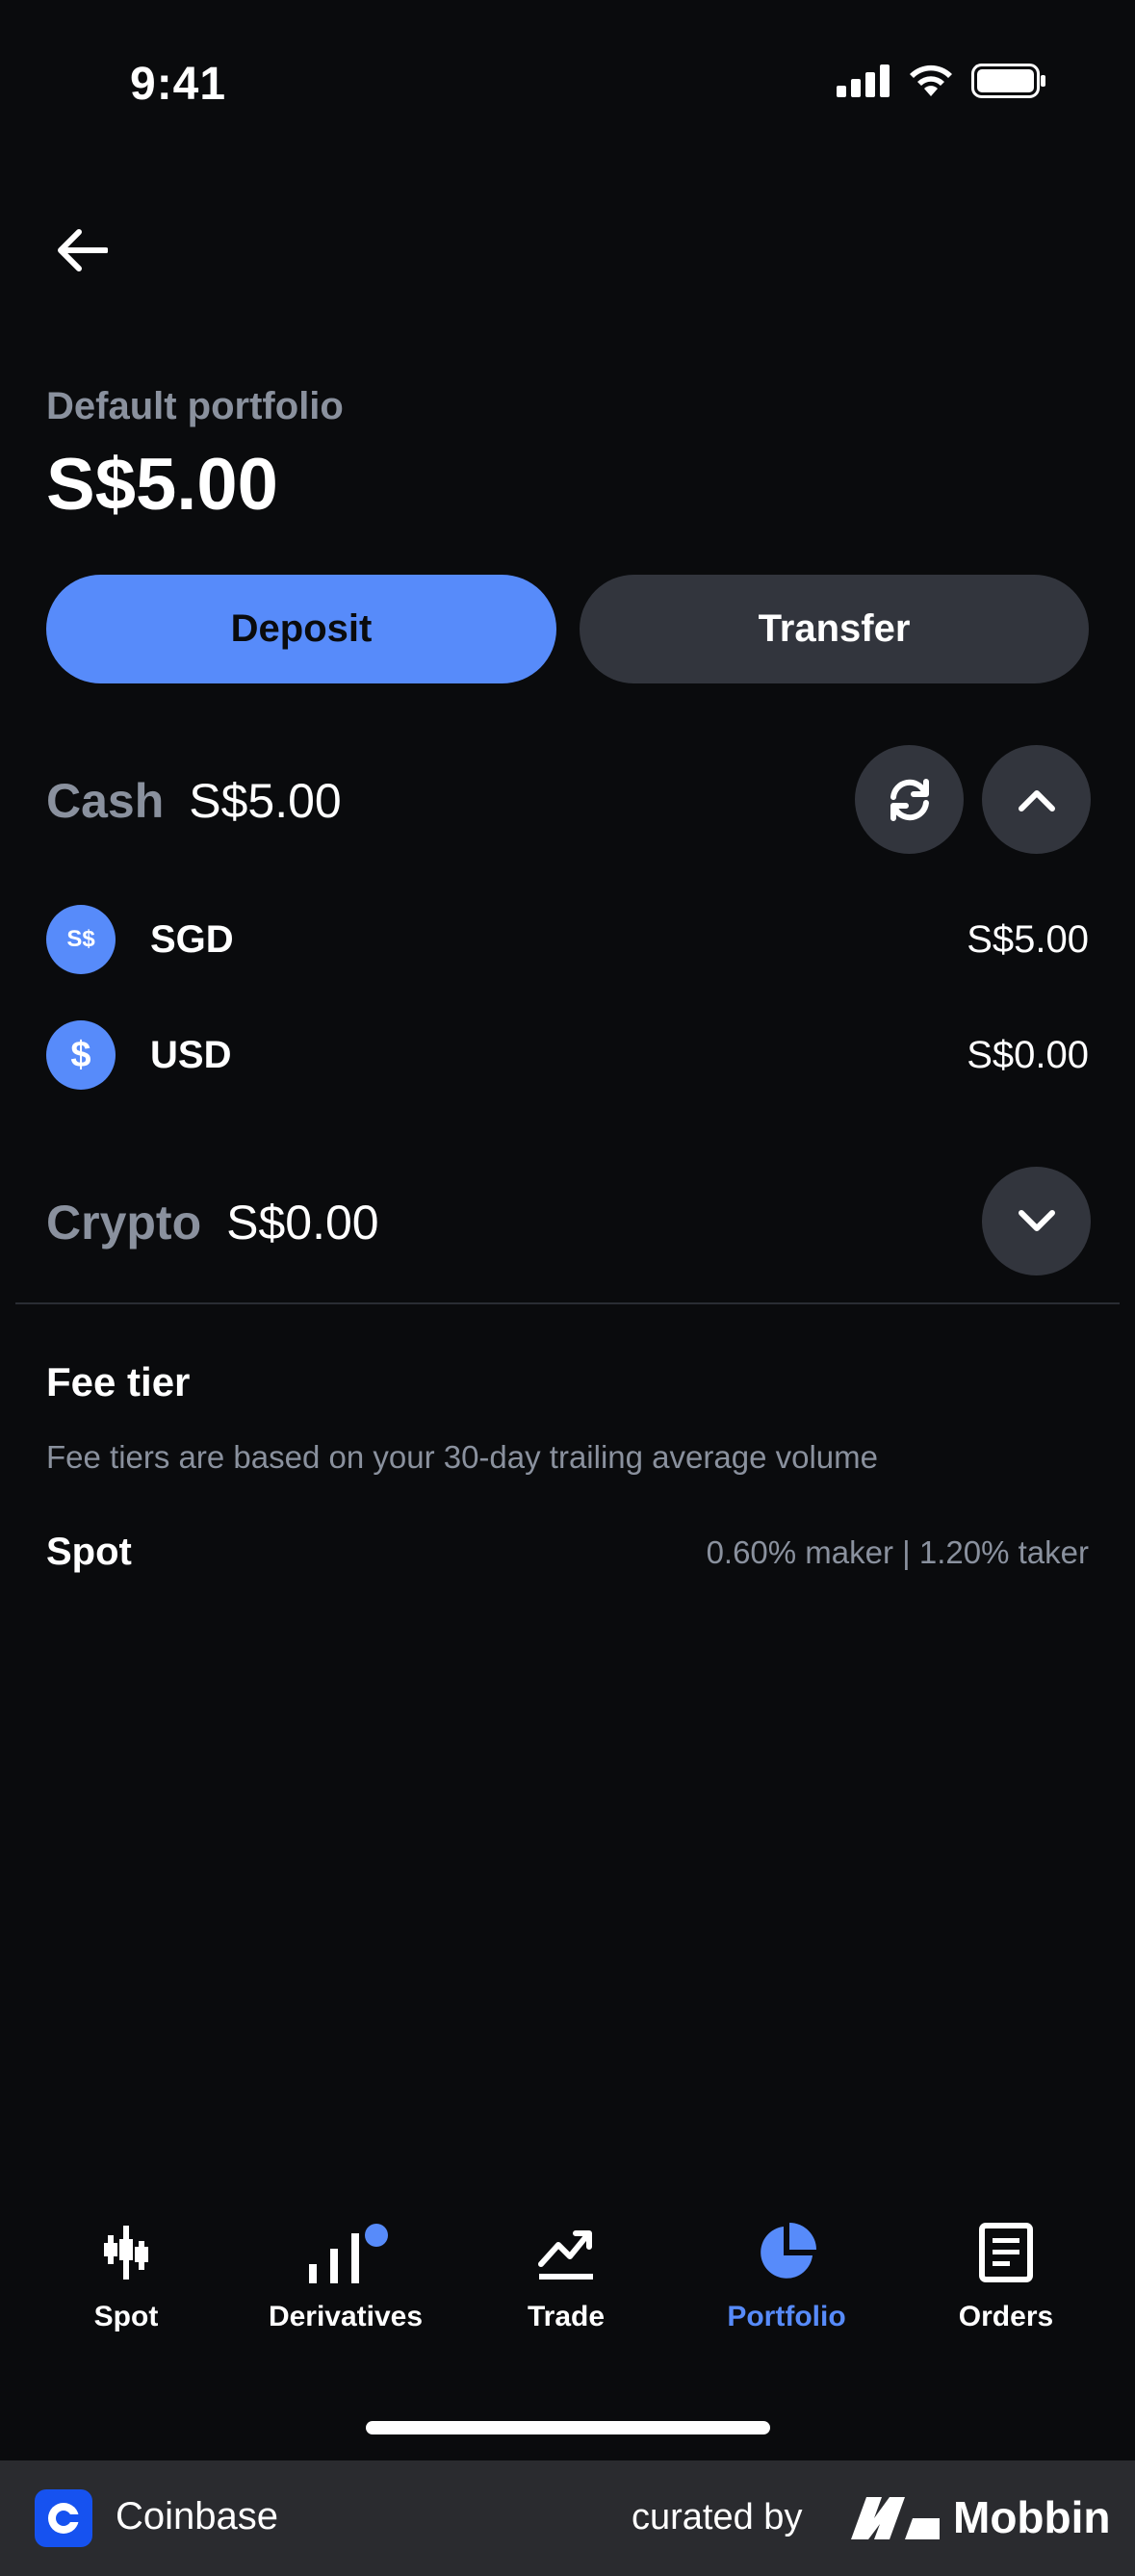 This screenshot has height=2576, width=1135. I want to click on asset-name: USD, so click(191, 1054).